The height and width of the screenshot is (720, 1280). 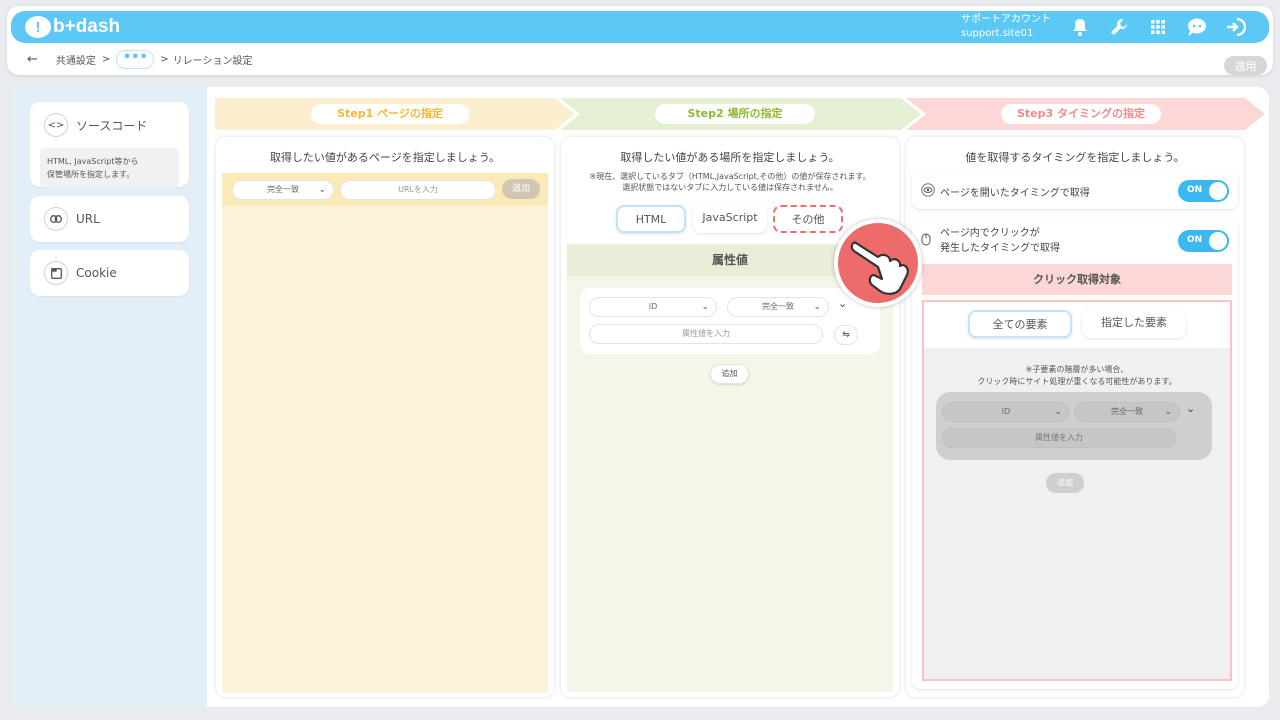 I want to click on step1-title: 取得したい値があるページを指定しましょう。, so click(x=385, y=157).